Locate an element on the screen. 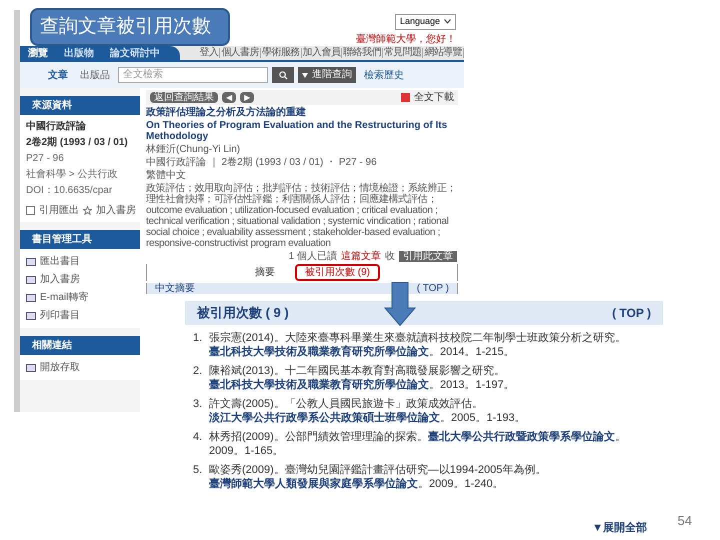  citation-text: 陳裕斌(2013)。十二年國民基本教育對高職發展影響之研究。 臺北科技大學技術及職業教育研究所學位論文。2013。1-197。 is located at coordinates (362, 378).